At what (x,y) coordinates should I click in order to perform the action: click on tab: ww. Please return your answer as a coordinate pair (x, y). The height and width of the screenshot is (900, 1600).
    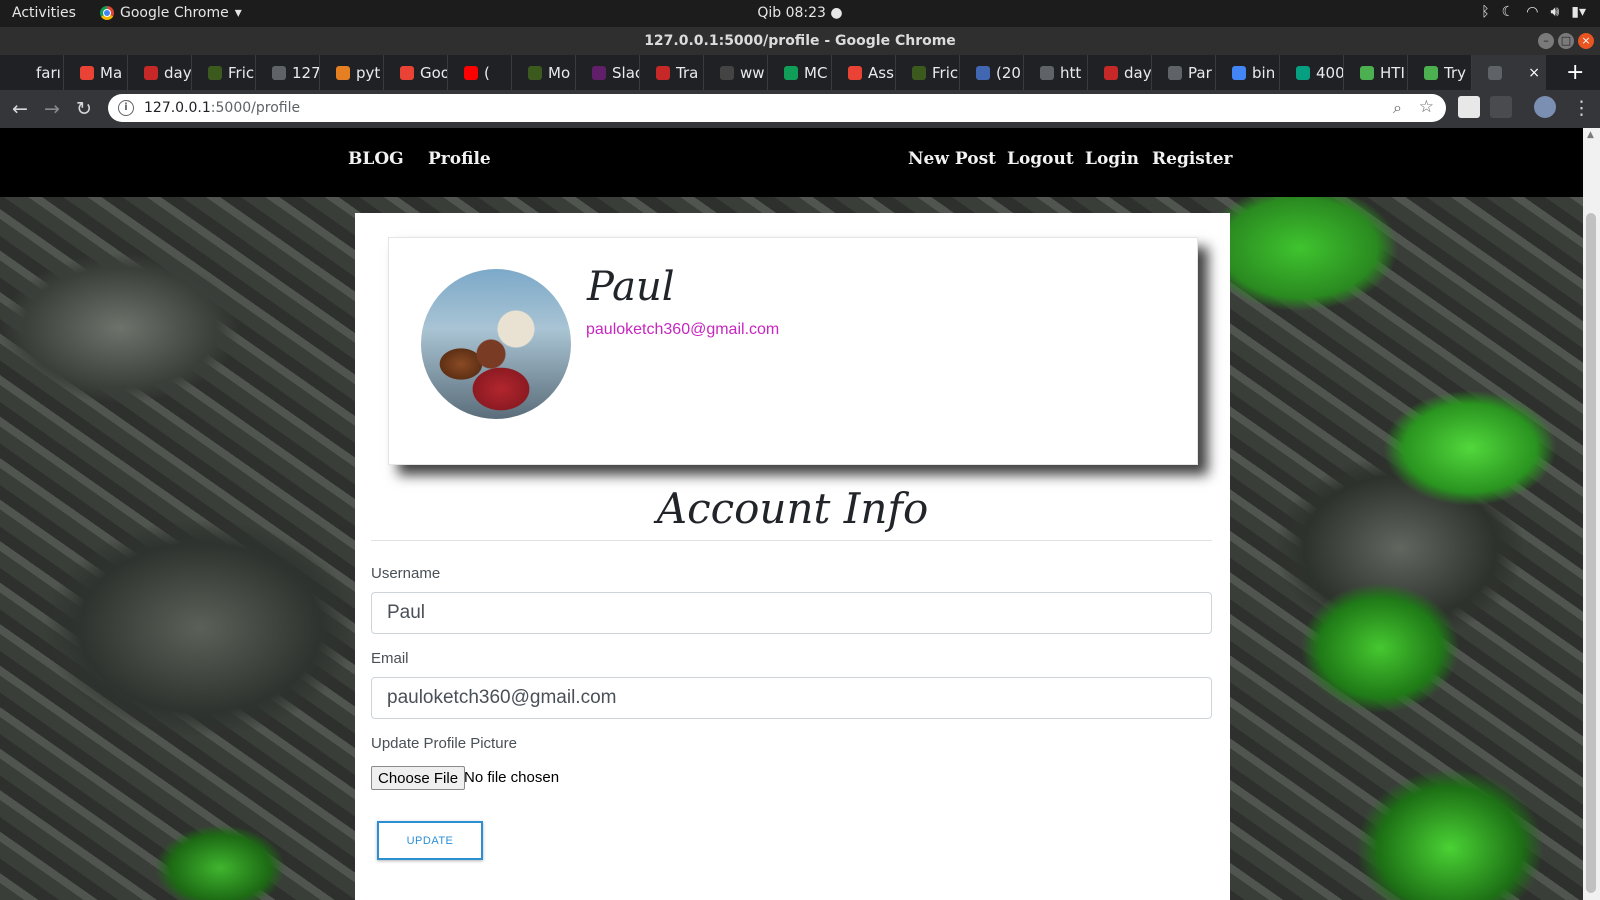
    Looking at the image, I should click on (736, 72).